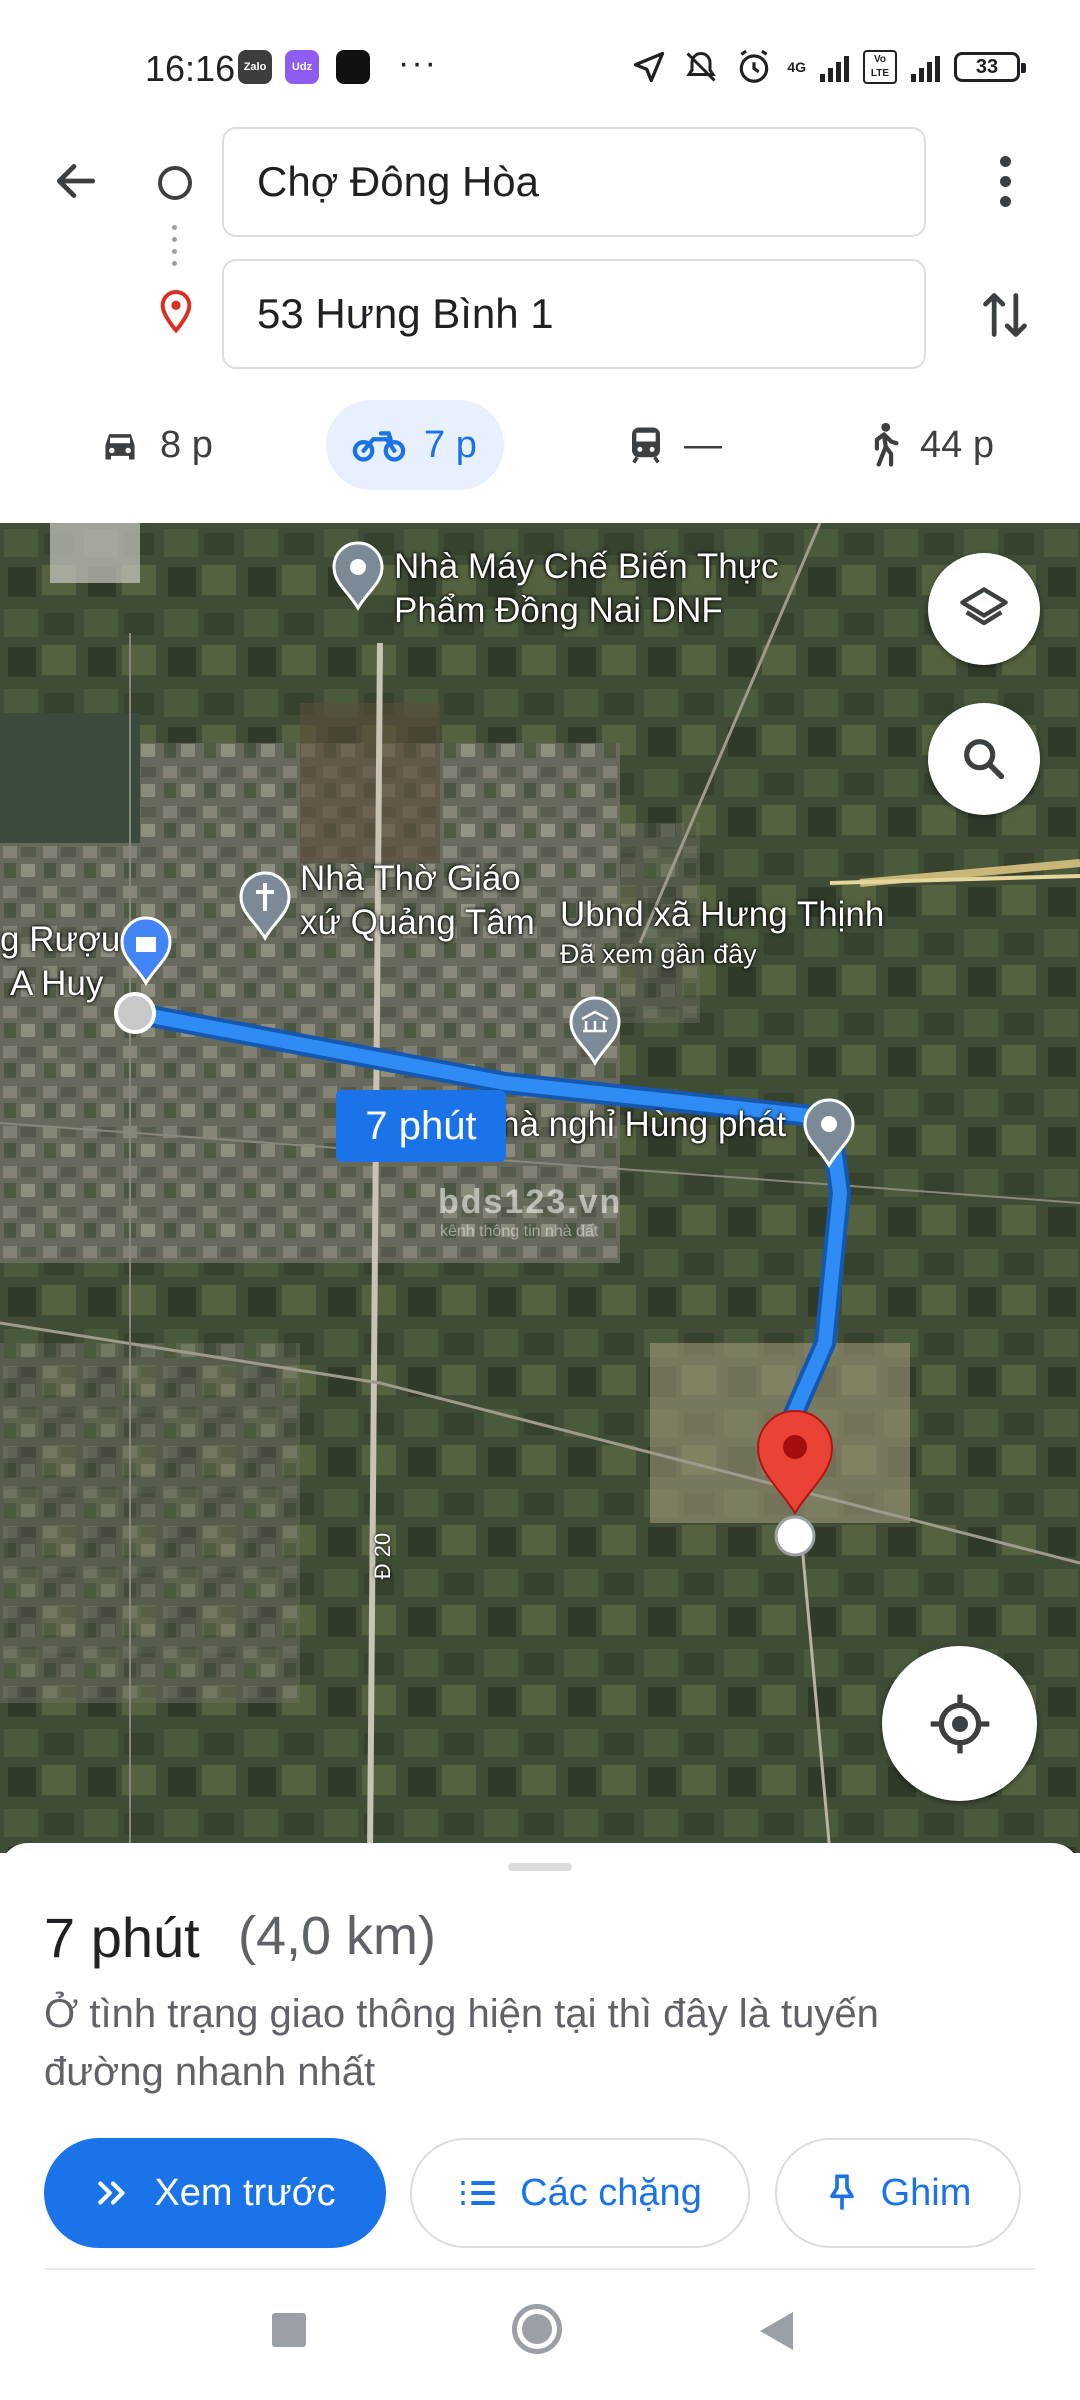 The height and width of the screenshot is (2400, 1080). I want to click on app-icon, so click(353, 67).